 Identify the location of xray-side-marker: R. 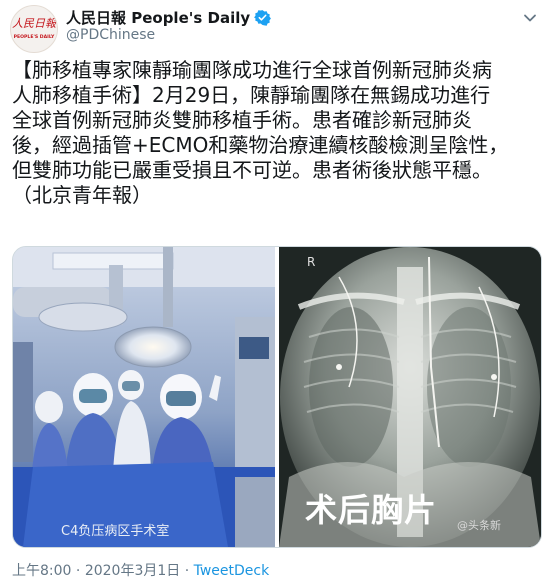
(311, 262).